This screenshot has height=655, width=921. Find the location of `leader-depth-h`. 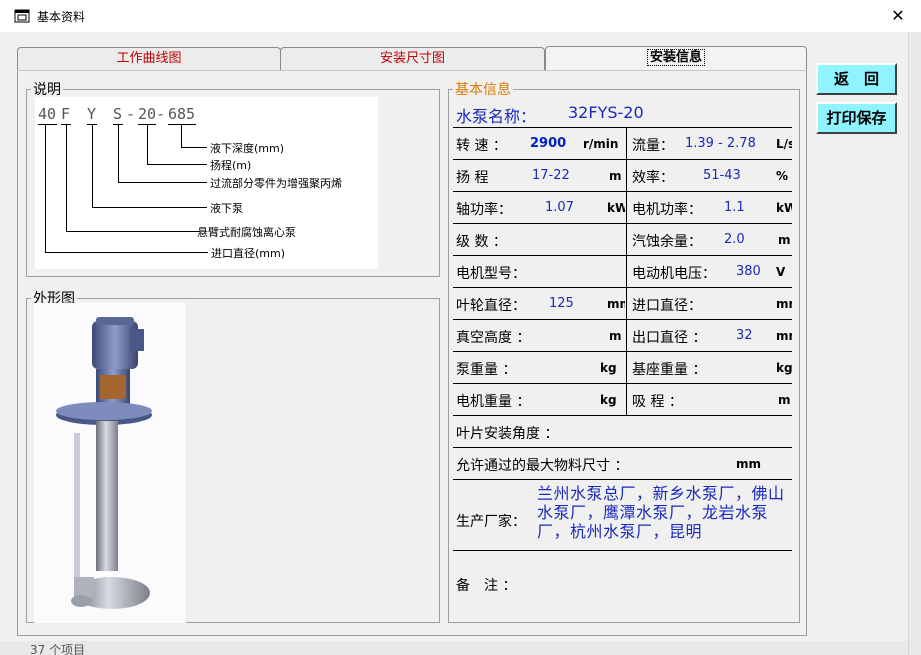

leader-depth-h is located at coordinates (194, 147).